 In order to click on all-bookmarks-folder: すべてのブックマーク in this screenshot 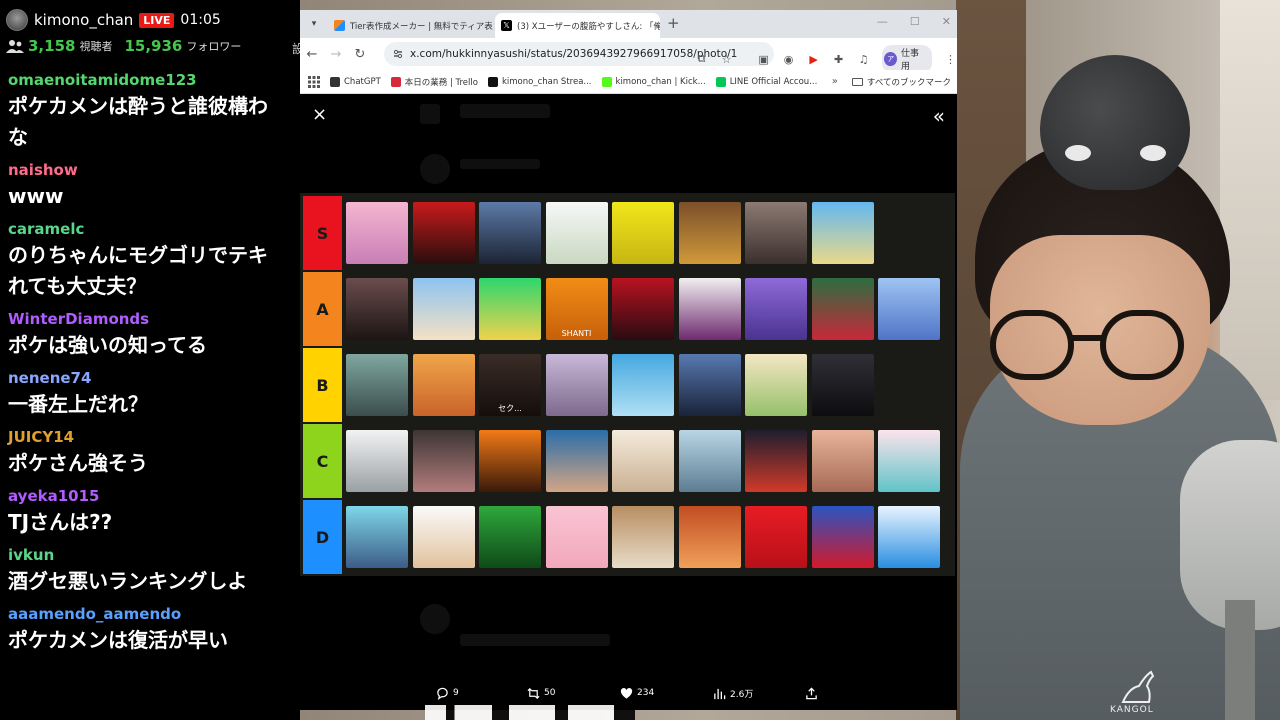, I will do `click(901, 82)`.